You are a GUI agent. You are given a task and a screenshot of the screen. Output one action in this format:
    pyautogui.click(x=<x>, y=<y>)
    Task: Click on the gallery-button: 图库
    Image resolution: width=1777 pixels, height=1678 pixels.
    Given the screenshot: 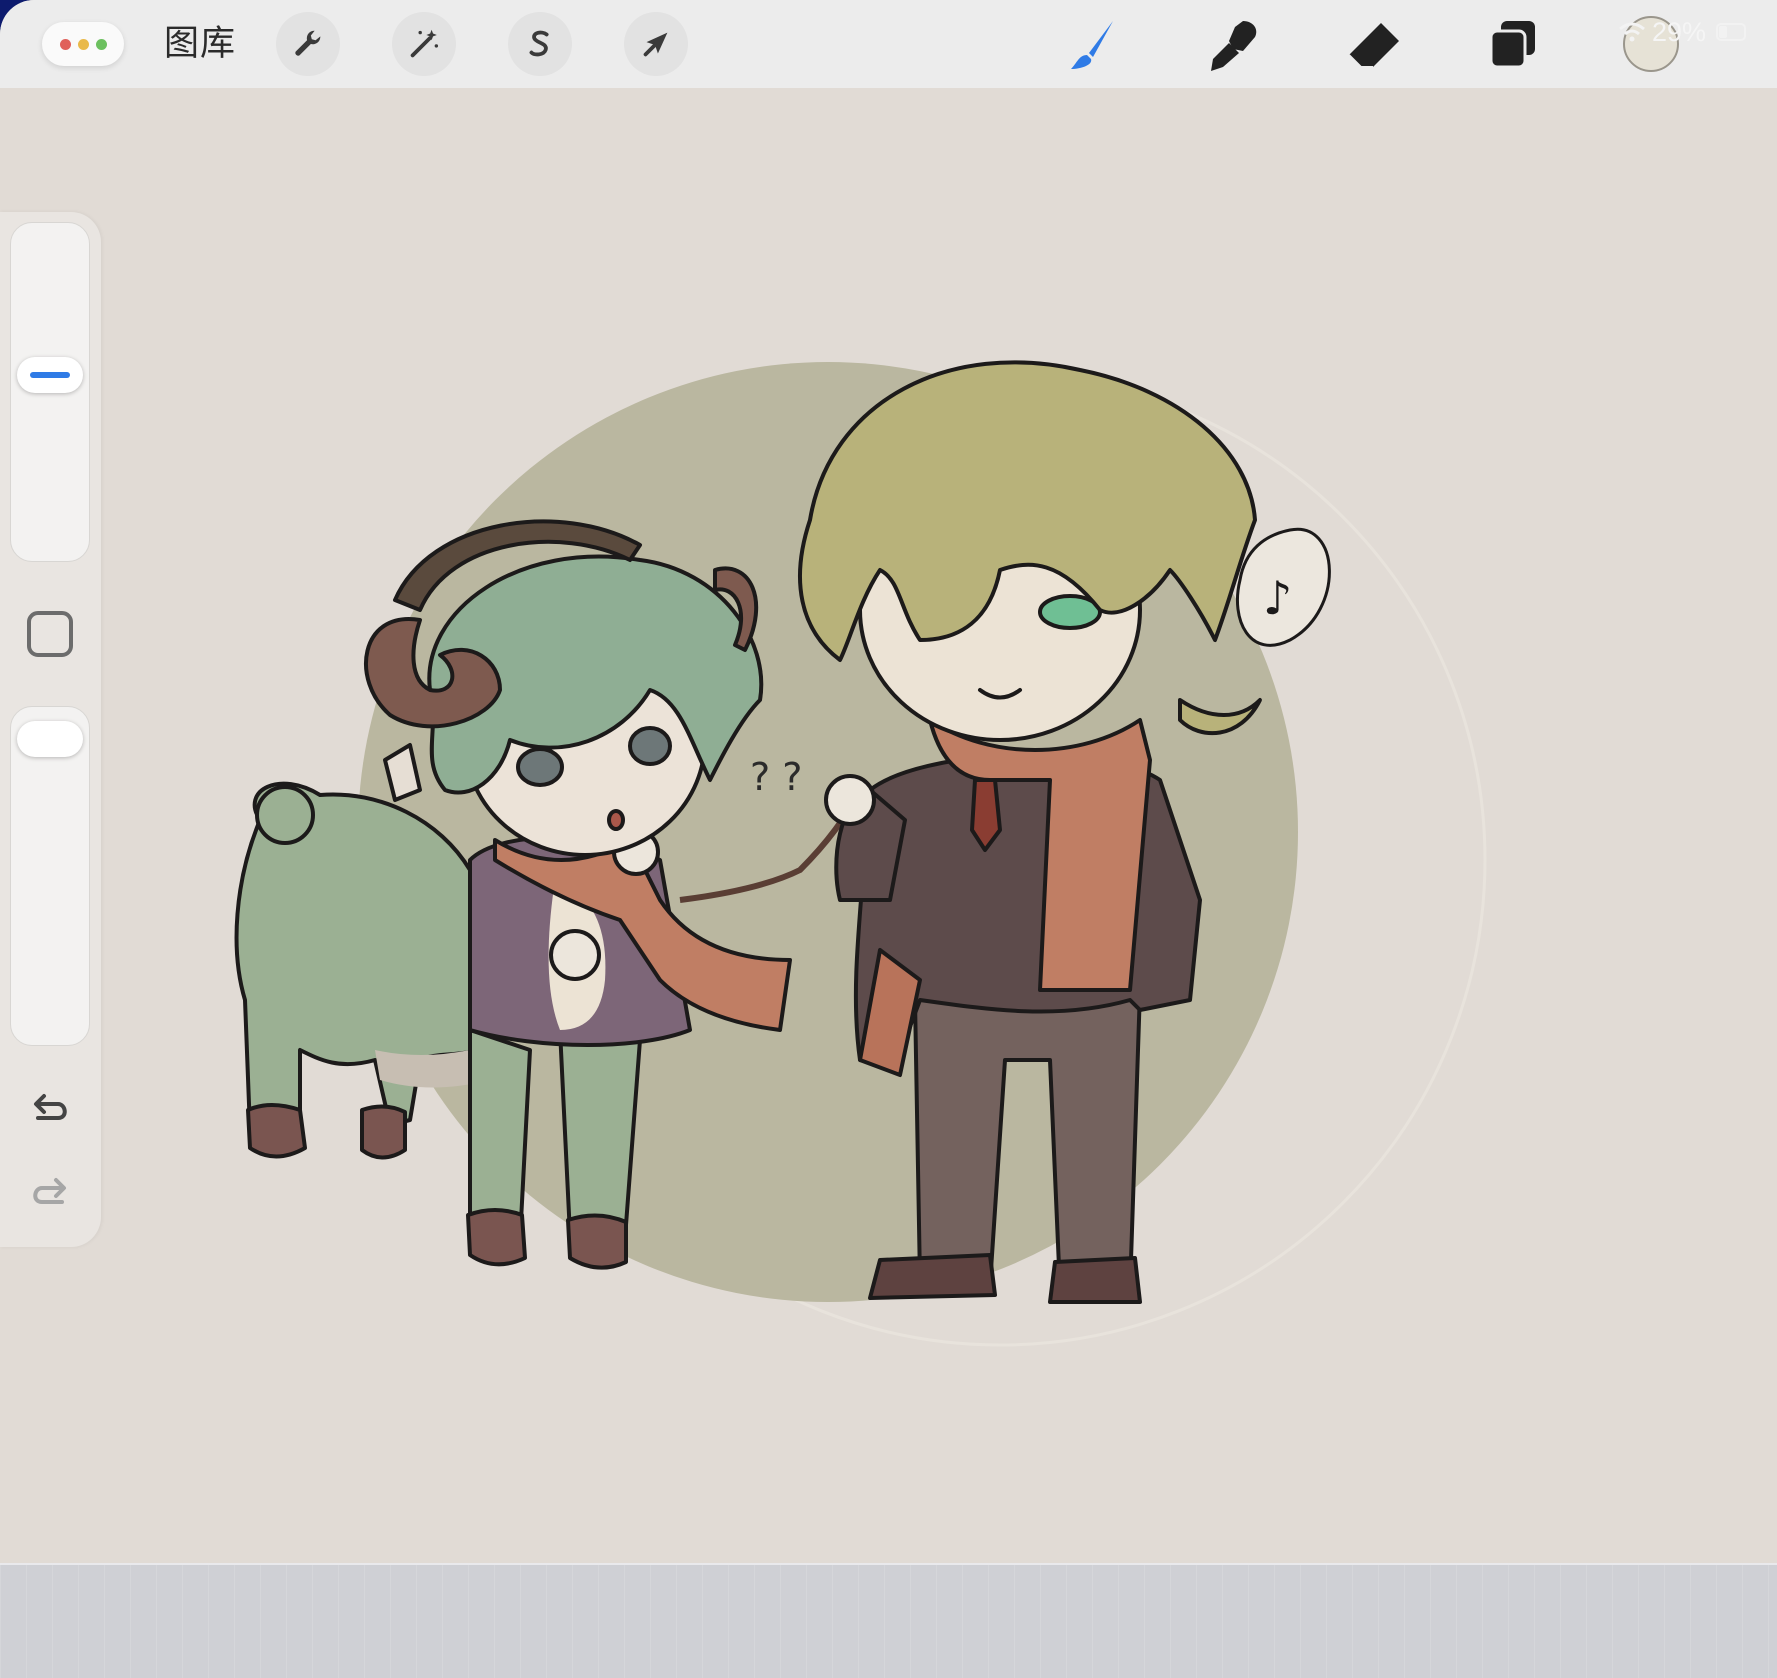 What is the action you would take?
    pyautogui.click(x=200, y=44)
    